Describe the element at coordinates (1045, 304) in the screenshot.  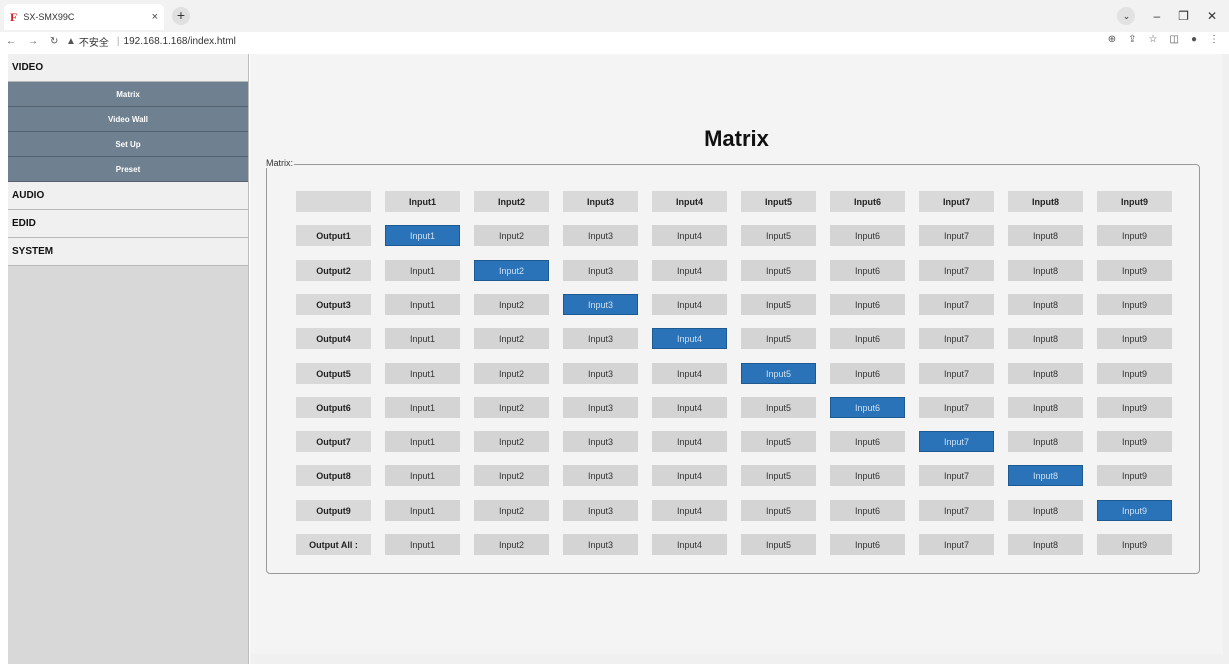
I see `route-button-out3-in8: Input8` at that location.